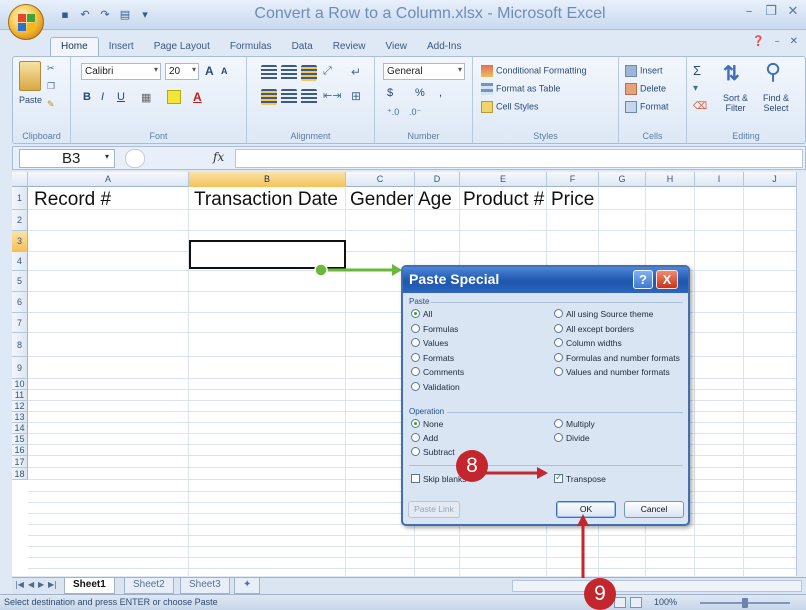  Describe the element at coordinates (776, 103) in the screenshot. I see `find-select-button: Find & Select` at that location.